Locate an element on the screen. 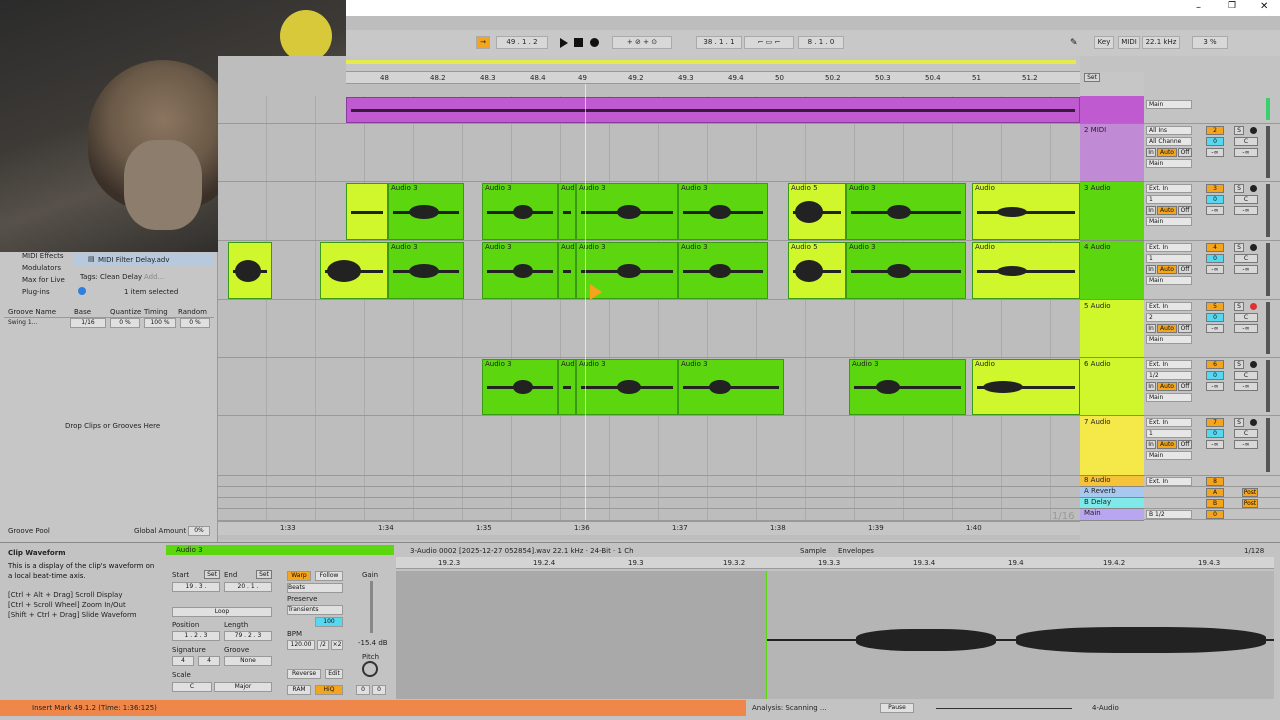 This screenshot has height=720, width=1280. sample-waveform-display is located at coordinates (835, 635).